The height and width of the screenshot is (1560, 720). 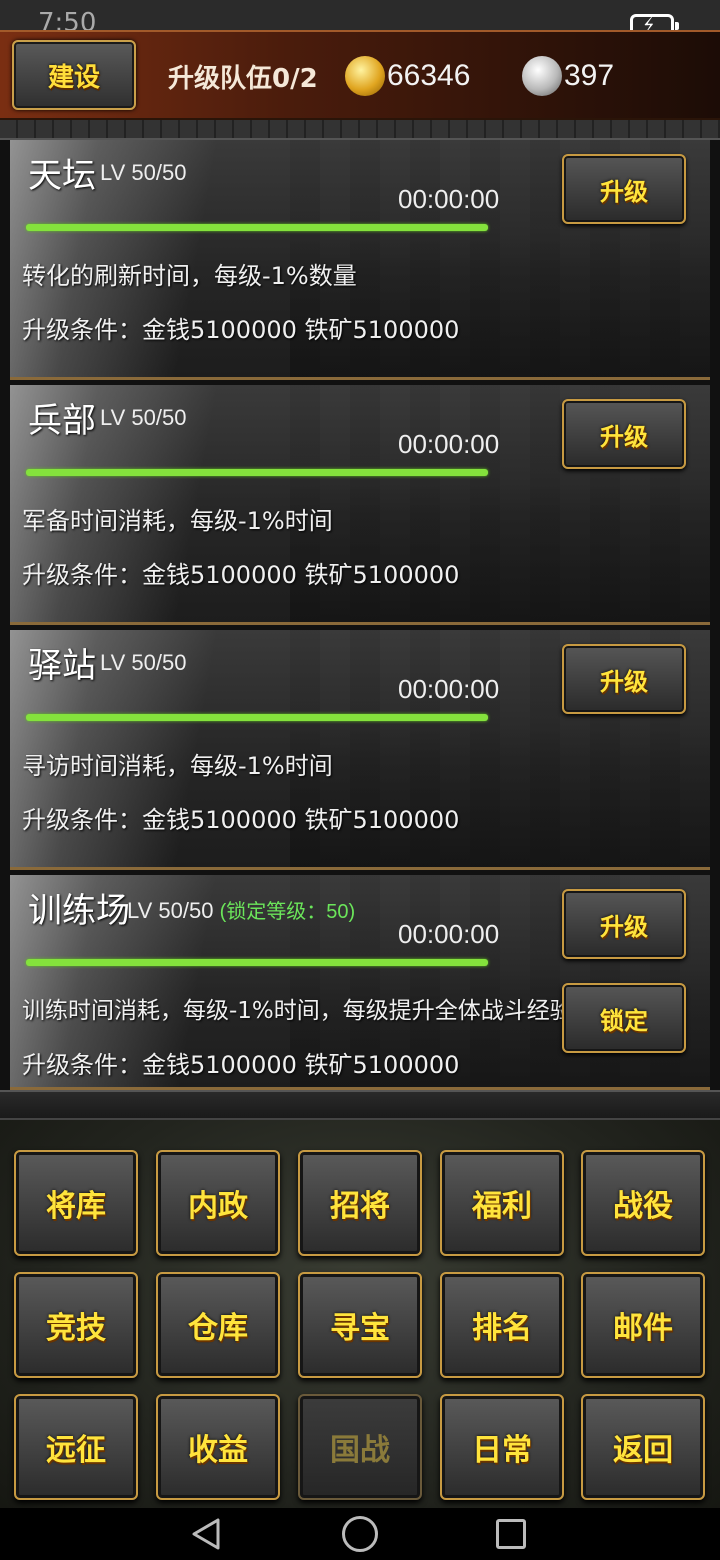 I want to click on building-name: 兵部, so click(x=62, y=421).